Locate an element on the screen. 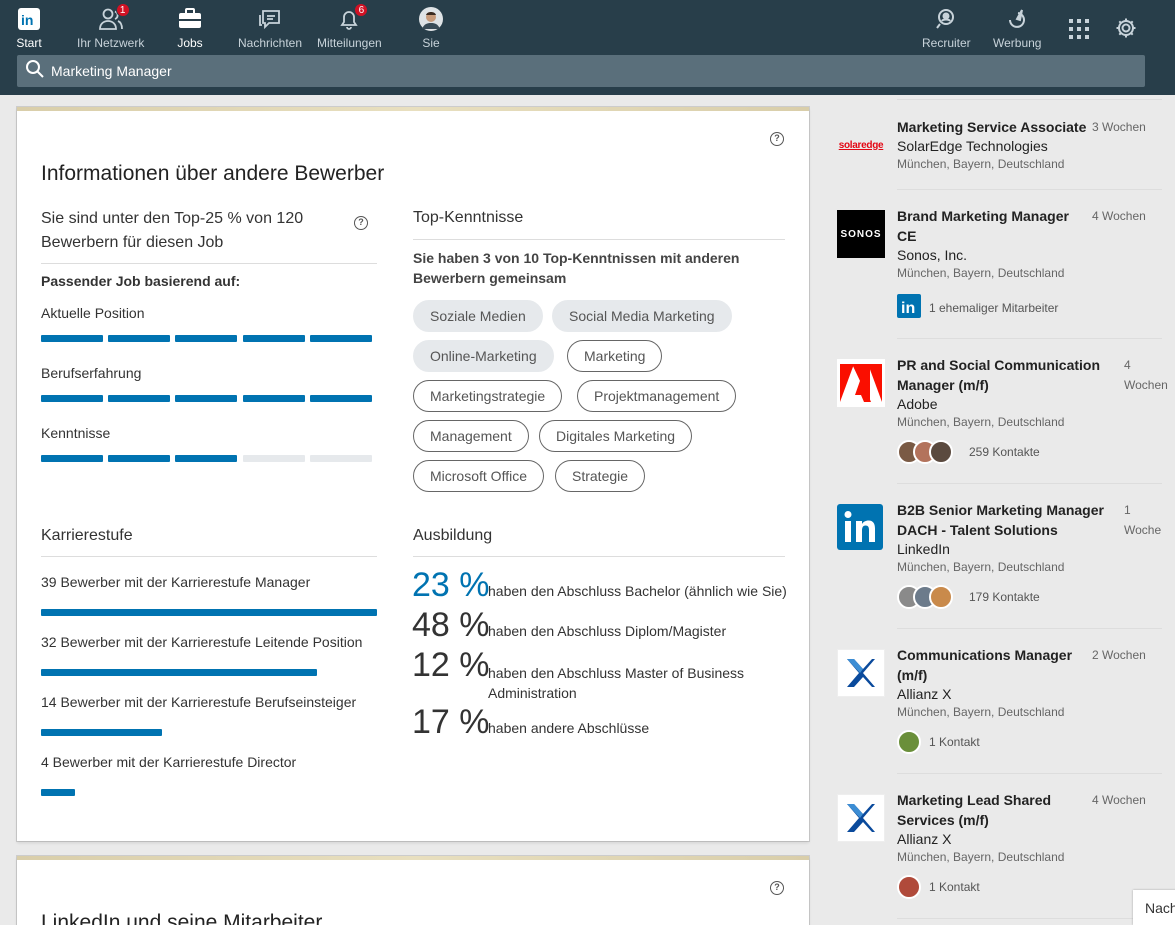  nav-messages: Nachrichten is located at coordinates (270, 28).